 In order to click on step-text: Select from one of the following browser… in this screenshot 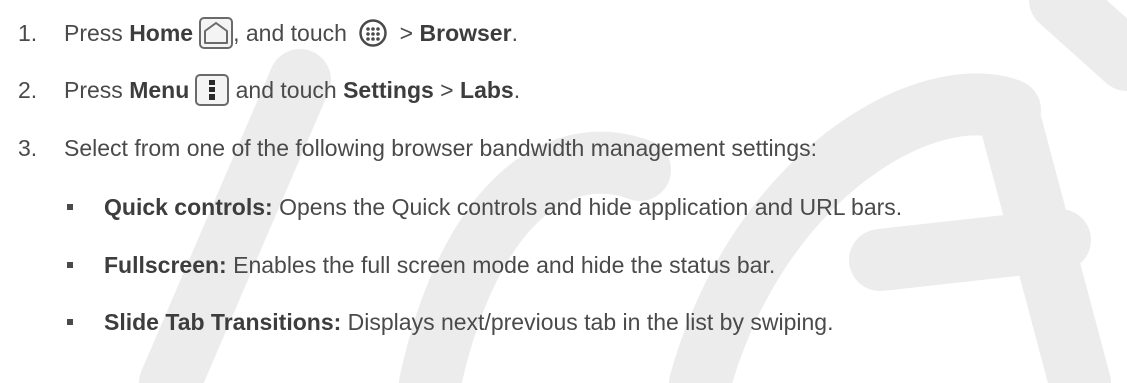, I will do `click(441, 147)`.